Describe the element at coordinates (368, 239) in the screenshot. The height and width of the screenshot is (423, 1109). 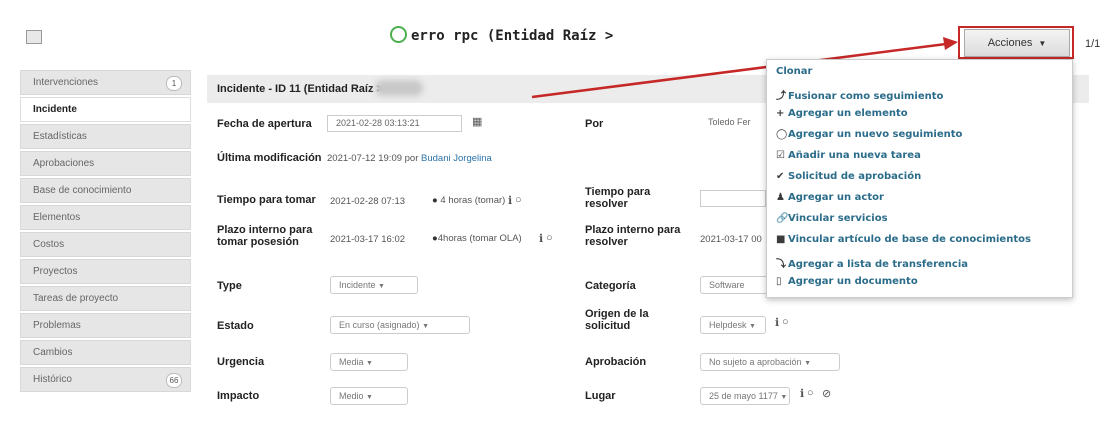
I see `plazo-posesion-value: 2021-03-17 16:02` at that location.